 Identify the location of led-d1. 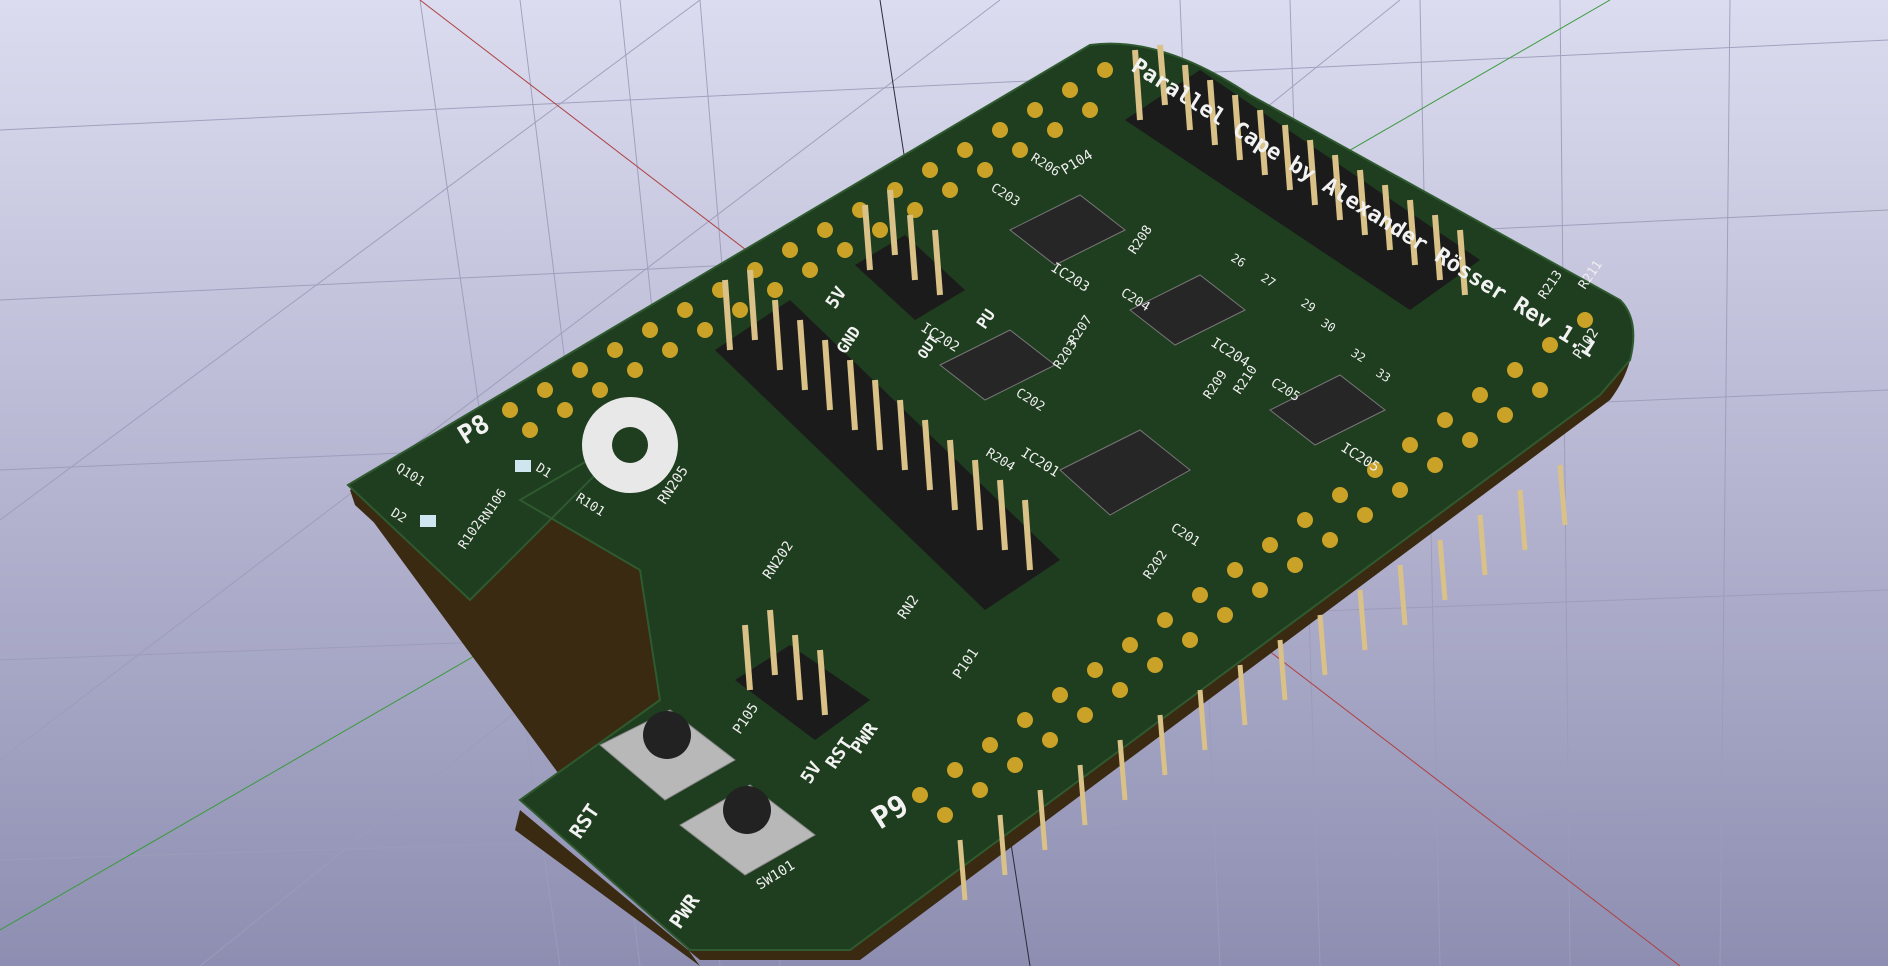
(523, 466).